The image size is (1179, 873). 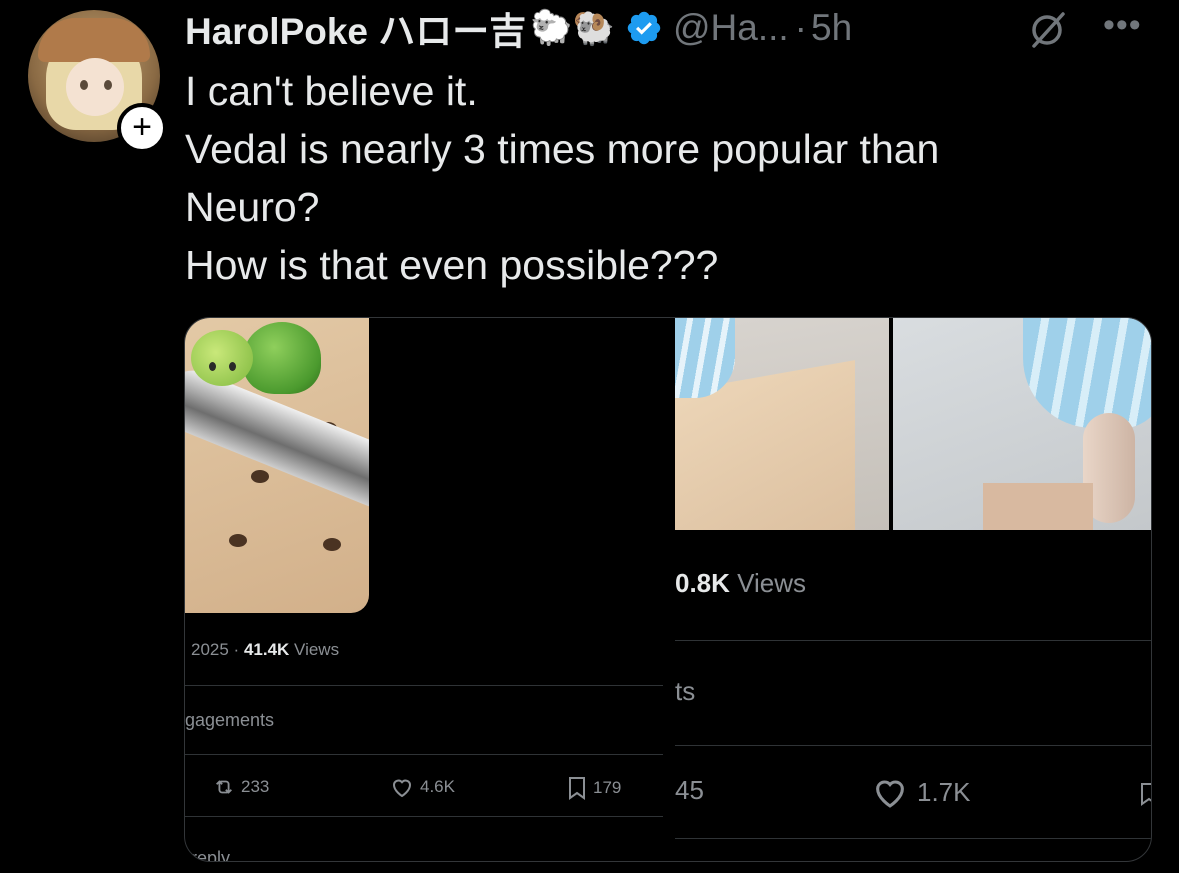 I want to click on verified-badge-icon, so click(x=644, y=28).